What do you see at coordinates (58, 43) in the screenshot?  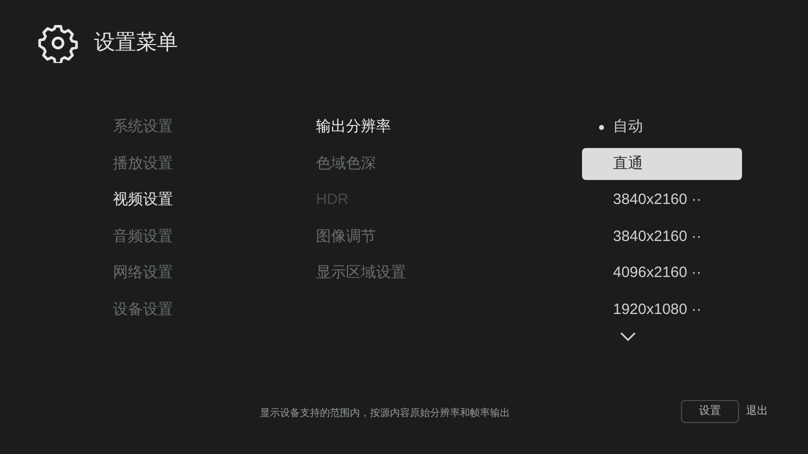 I see `settings-icon` at bounding box center [58, 43].